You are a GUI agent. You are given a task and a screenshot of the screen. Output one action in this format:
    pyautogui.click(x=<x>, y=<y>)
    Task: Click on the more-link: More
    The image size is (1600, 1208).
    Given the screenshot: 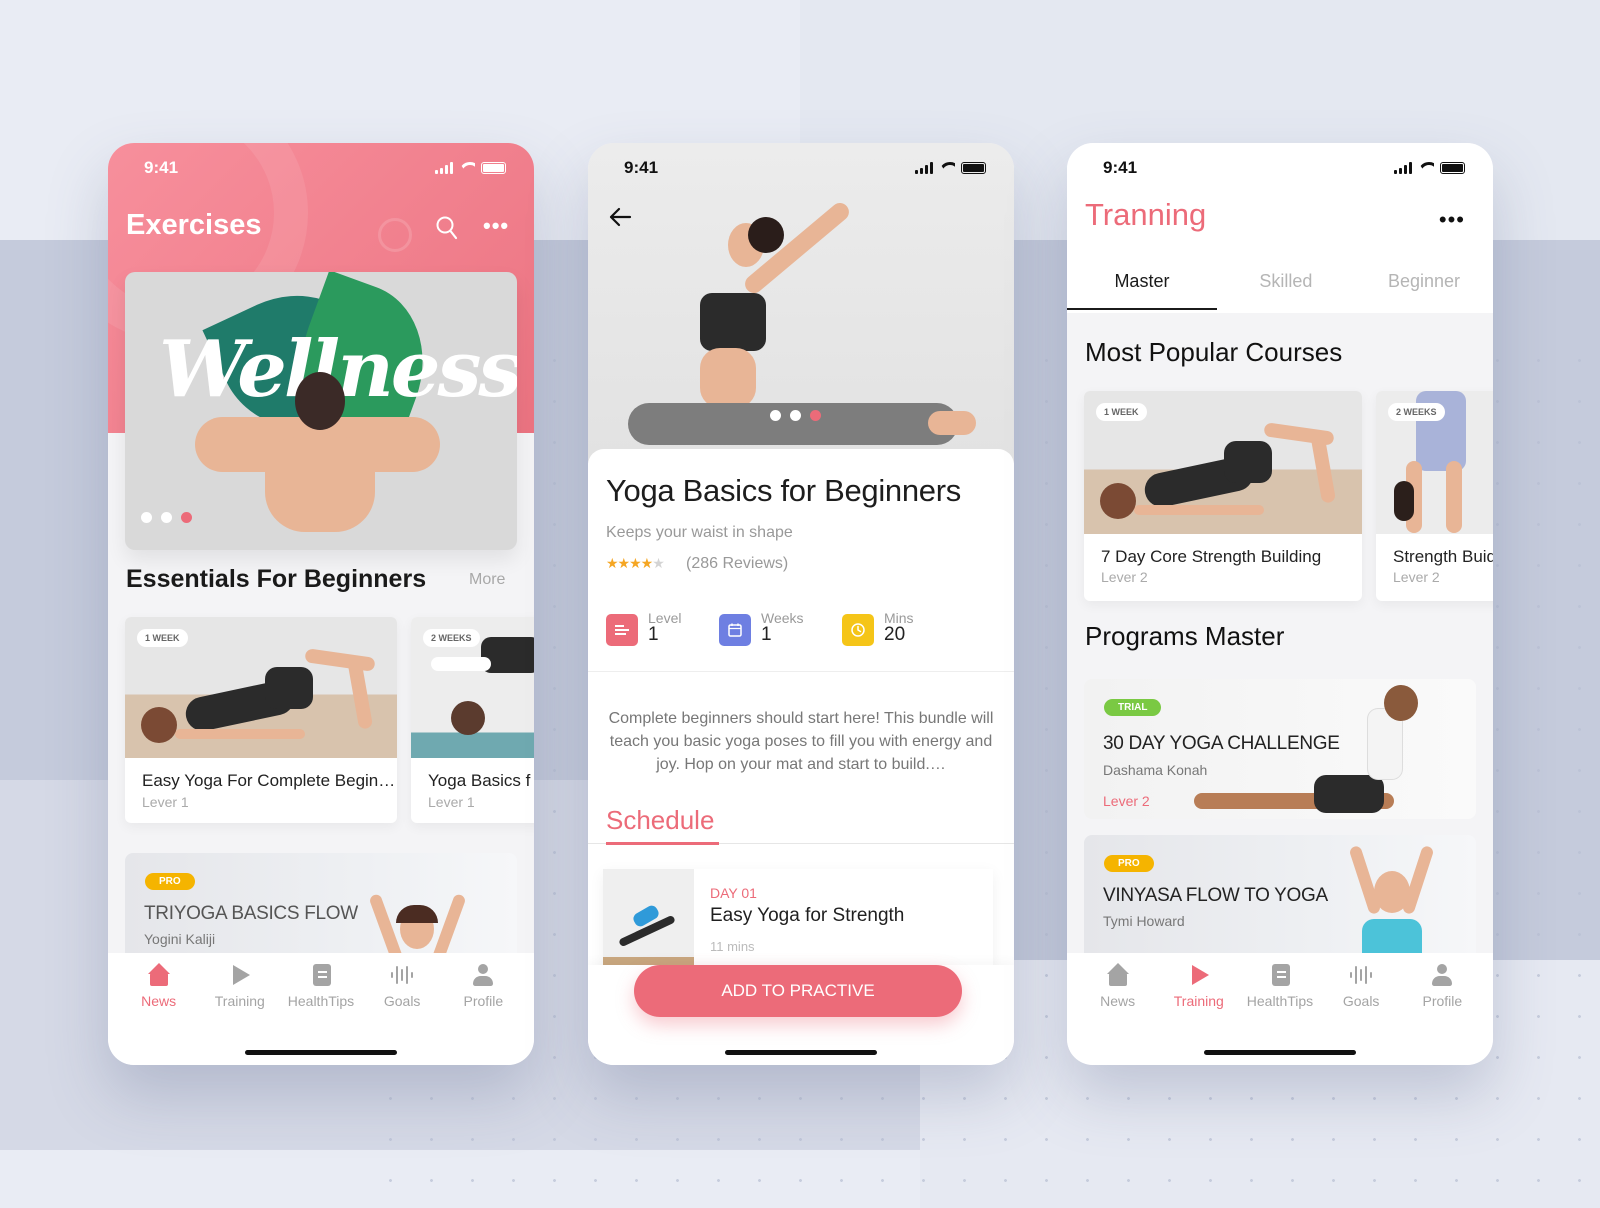 What is the action you would take?
    pyautogui.click(x=487, y=580)
    